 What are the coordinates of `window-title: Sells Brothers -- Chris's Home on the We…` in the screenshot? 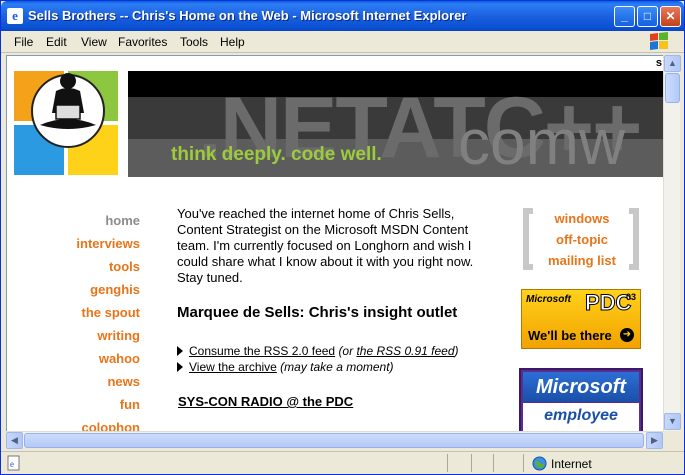 It's located at (247, 15).